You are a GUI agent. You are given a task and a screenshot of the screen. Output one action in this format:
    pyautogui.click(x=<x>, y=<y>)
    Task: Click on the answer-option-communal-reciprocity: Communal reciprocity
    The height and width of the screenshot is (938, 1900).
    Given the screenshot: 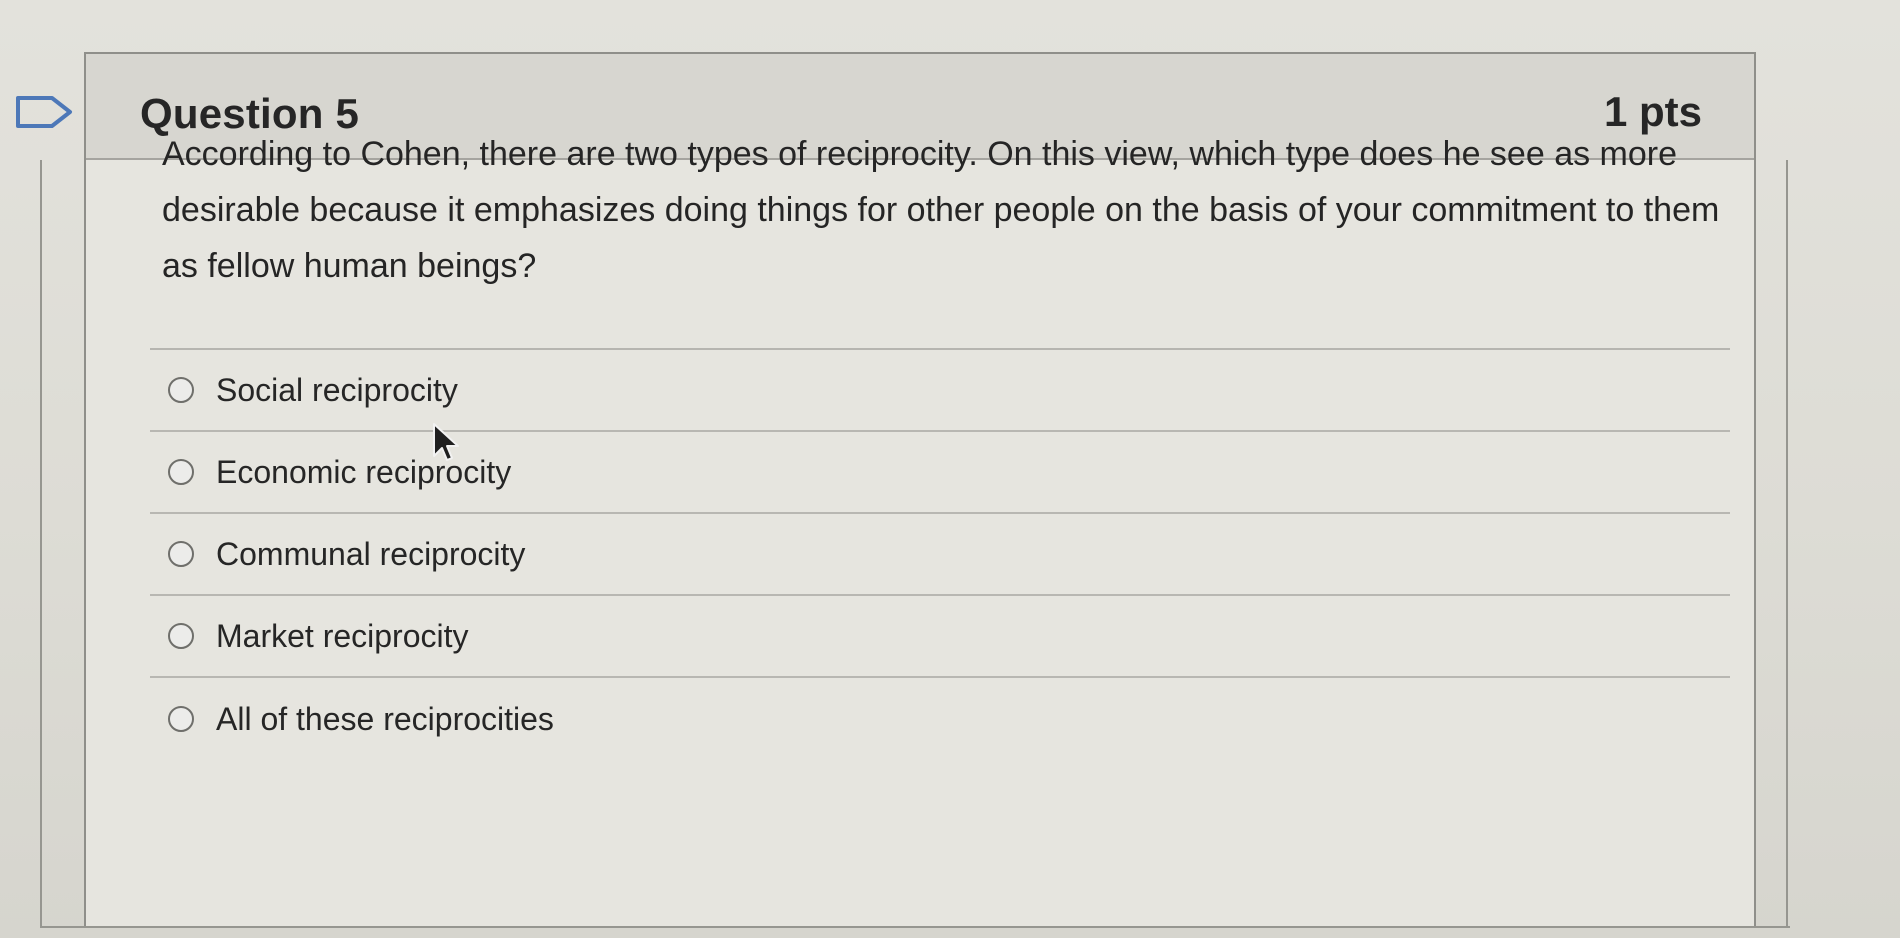 What is the action you would take?
    pyautogui.click(x=940, y=555)
    